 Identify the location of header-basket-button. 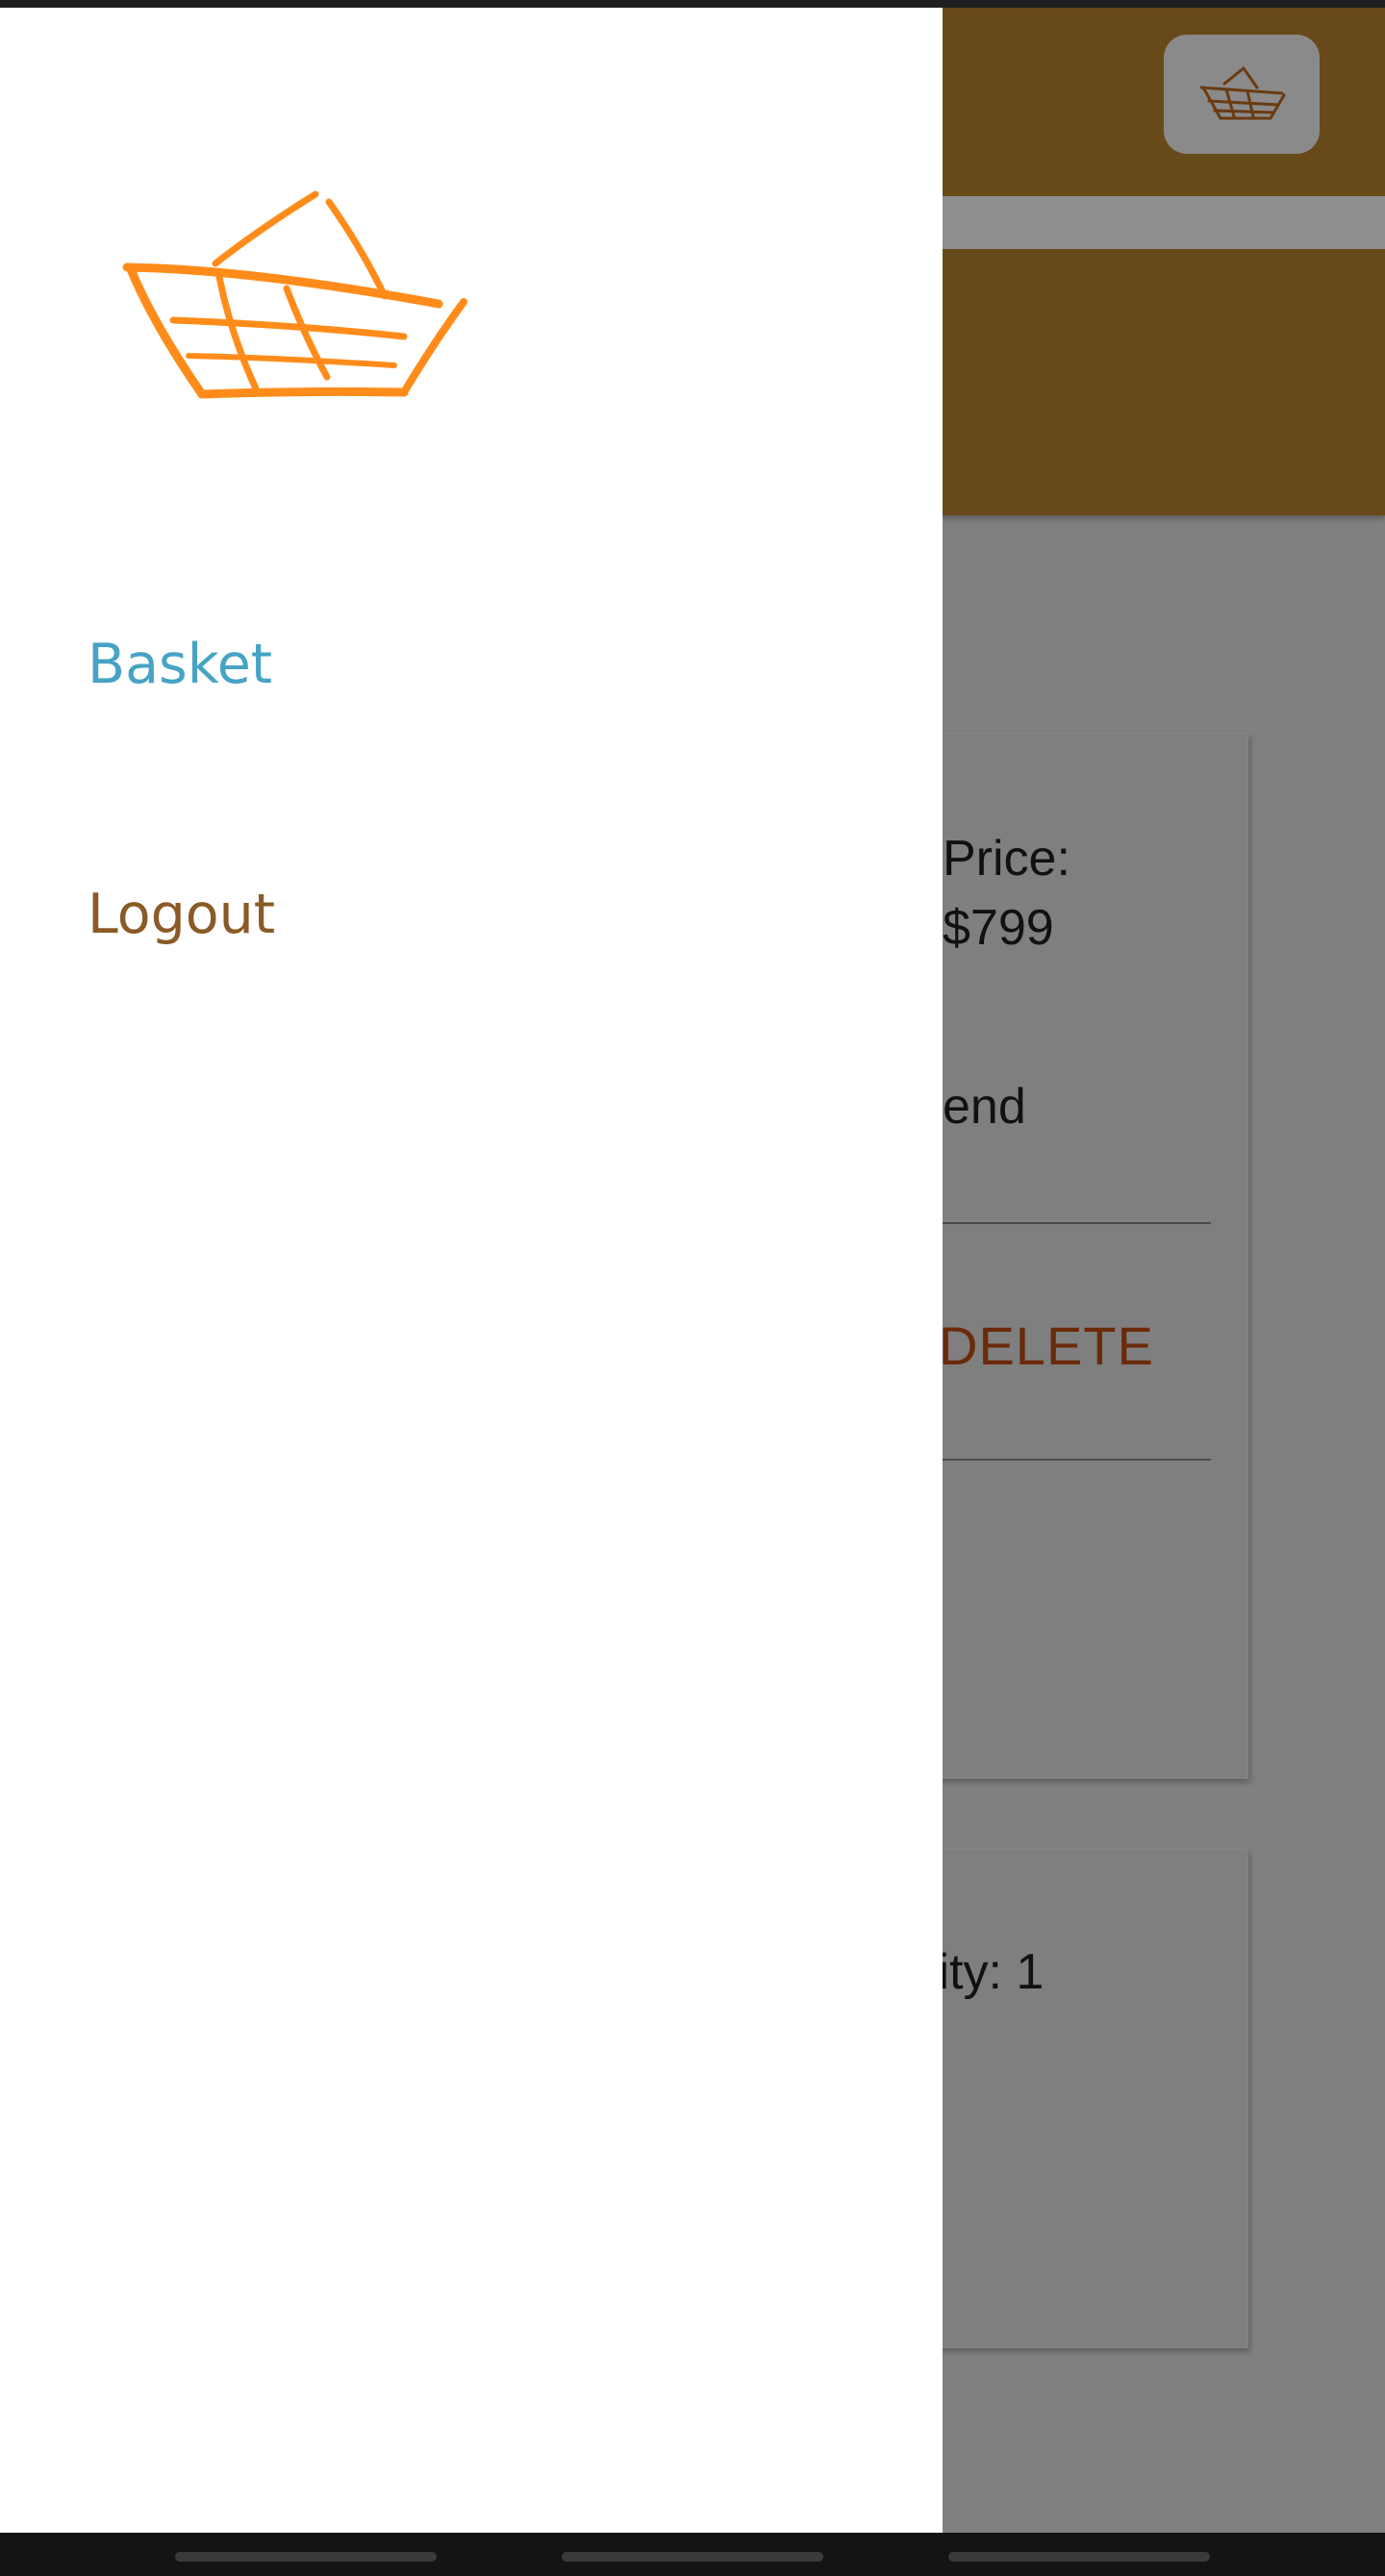
(1242, 94).